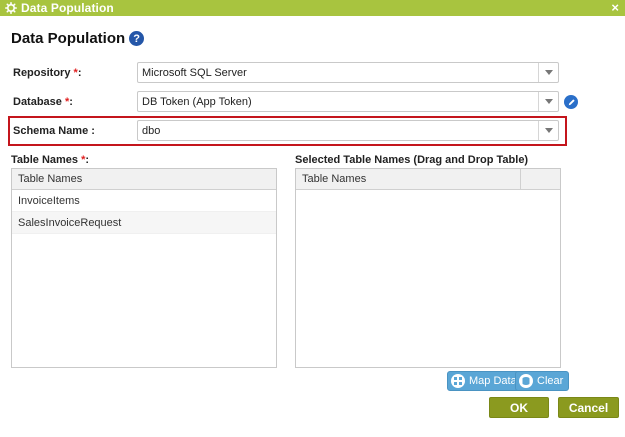 This screenshot has height=437, width=625. I want to click on page-title: Data Population, so click(68, 38).